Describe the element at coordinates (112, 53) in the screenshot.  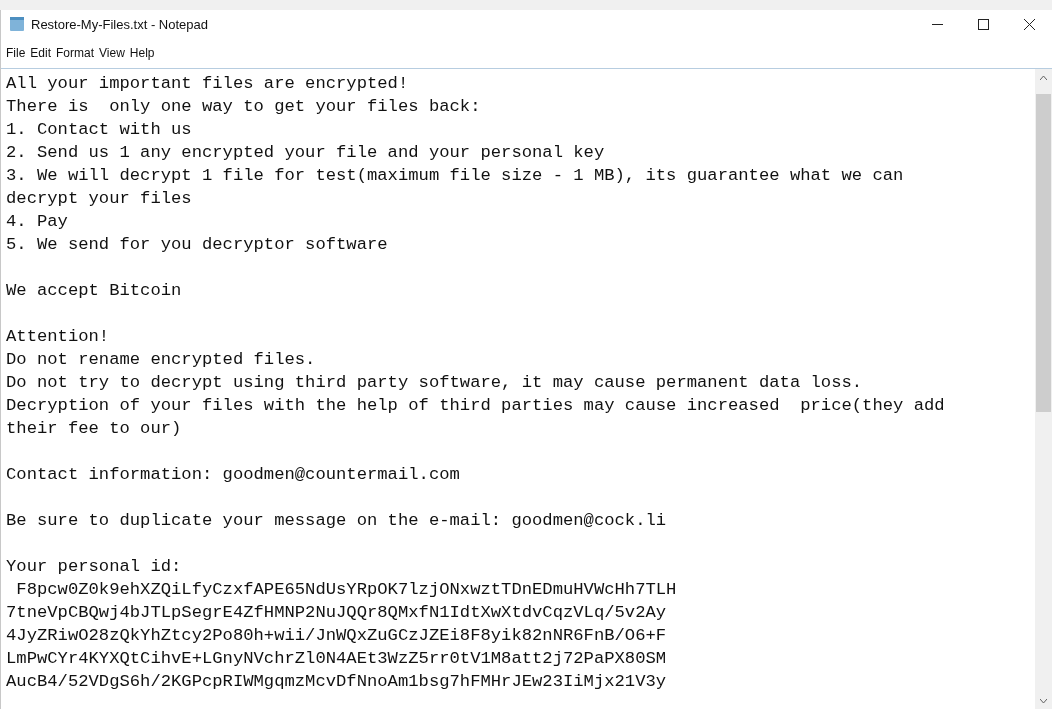
I see `menu-item: View` at that location.